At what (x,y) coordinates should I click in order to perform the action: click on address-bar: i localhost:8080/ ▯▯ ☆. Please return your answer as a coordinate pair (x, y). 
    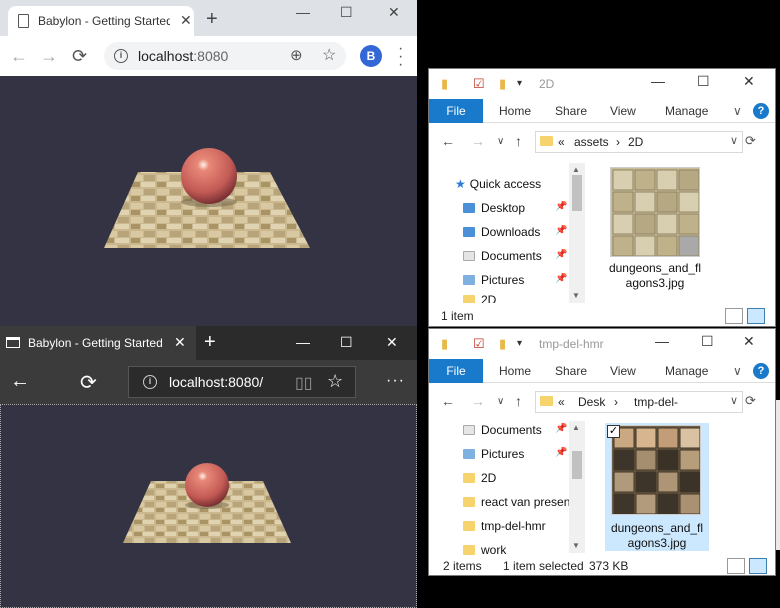
    Looking at the image, I should click on (242, 382).